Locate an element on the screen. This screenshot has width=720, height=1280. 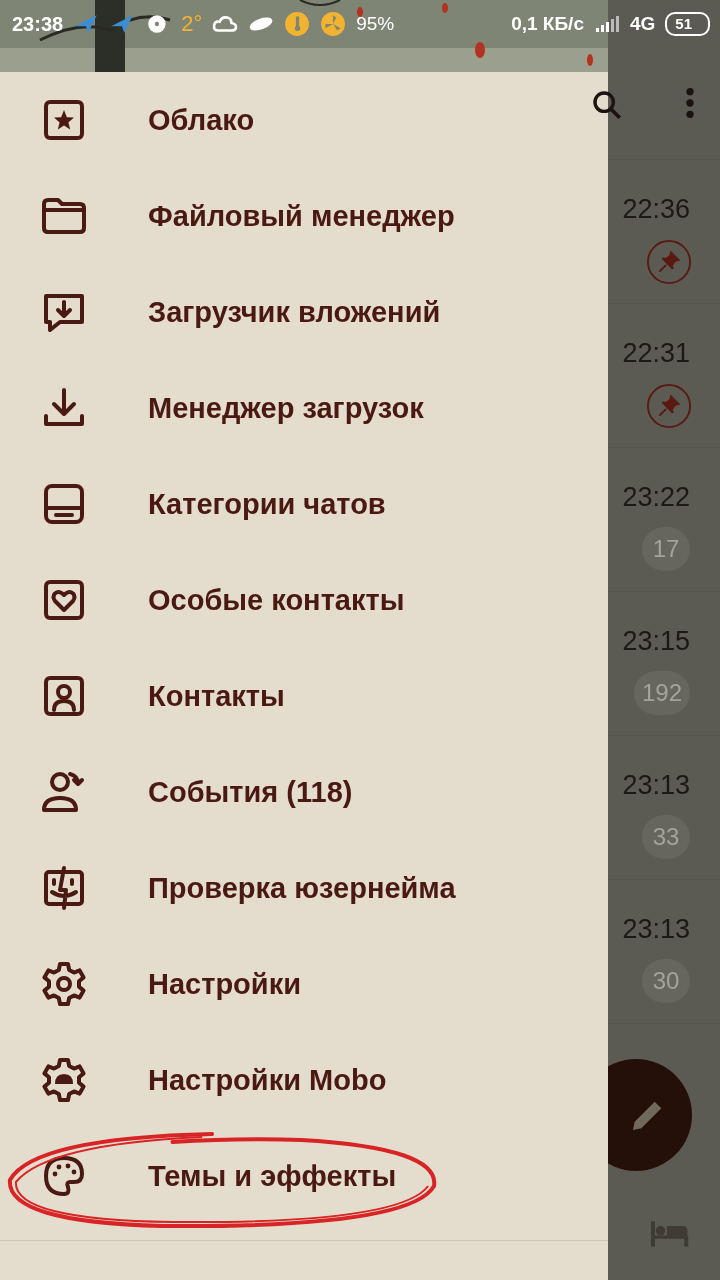
chat-time: 22:31 is located at coordinates (656, 353).